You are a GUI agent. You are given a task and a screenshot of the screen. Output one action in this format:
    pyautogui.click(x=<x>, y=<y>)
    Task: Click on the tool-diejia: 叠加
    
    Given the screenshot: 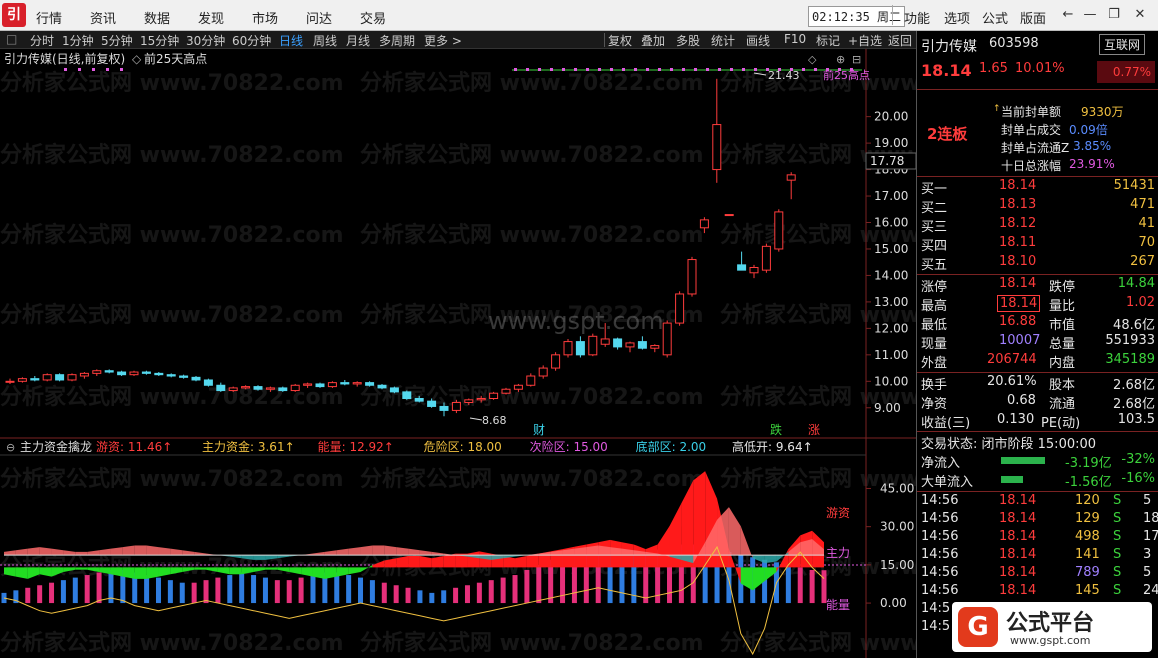 What is the action you would take?
    pyautogui.click(x=653, y=40)
    